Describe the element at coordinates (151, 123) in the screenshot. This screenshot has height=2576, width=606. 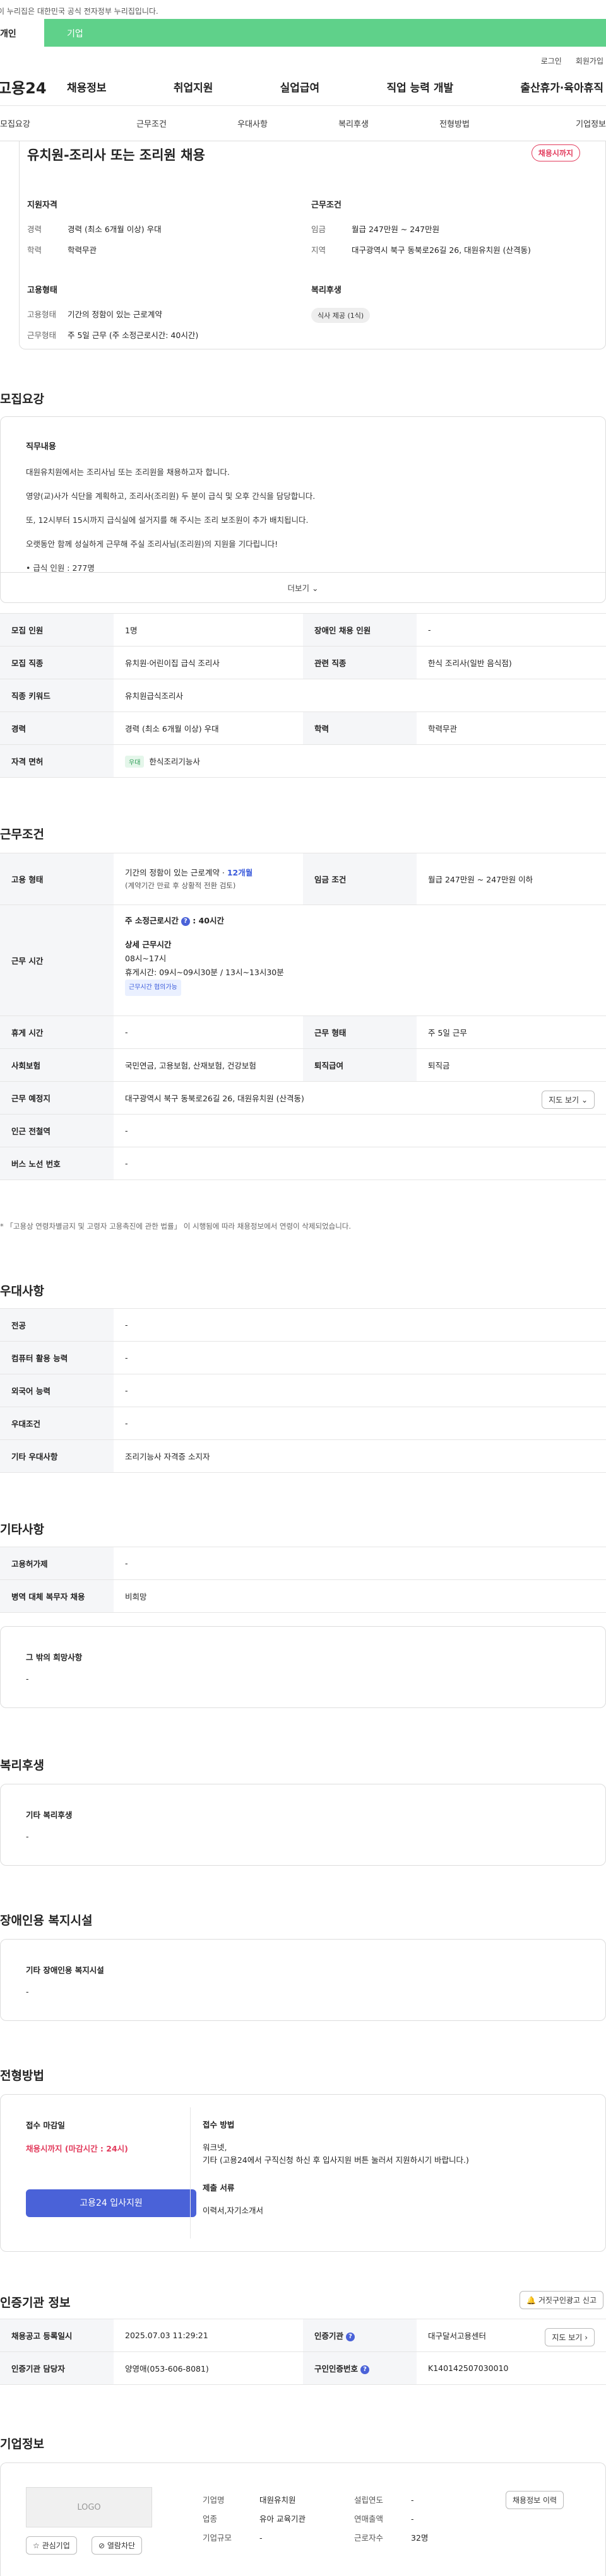
I see `tab-work-conditions: 근무조건` at that location.